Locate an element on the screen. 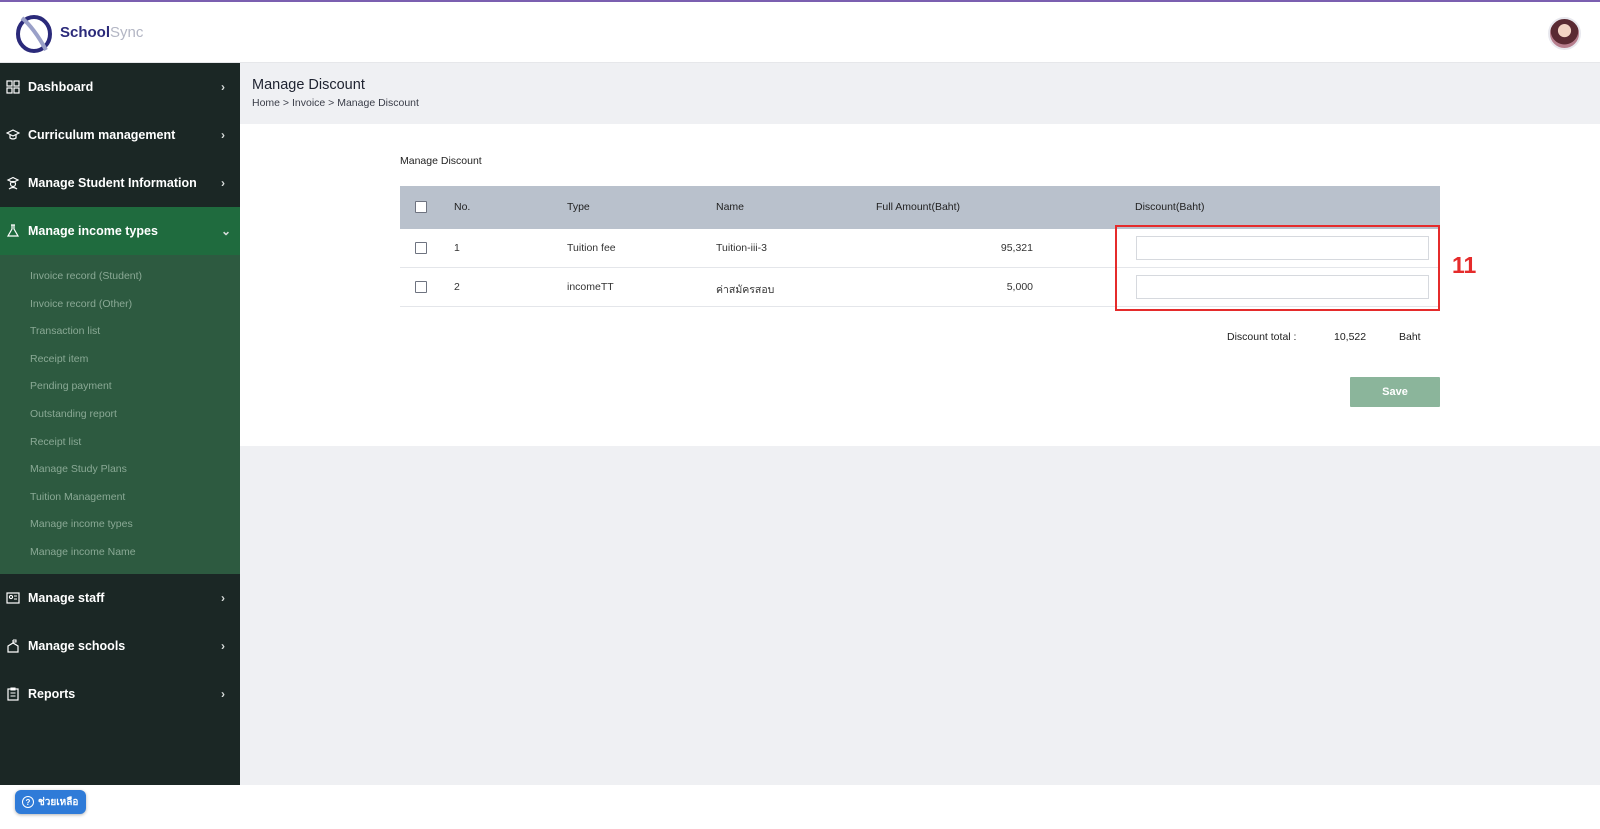 The image size is (1600, 829). submenu-item: Receipt list is located at coordinates (55, 442).